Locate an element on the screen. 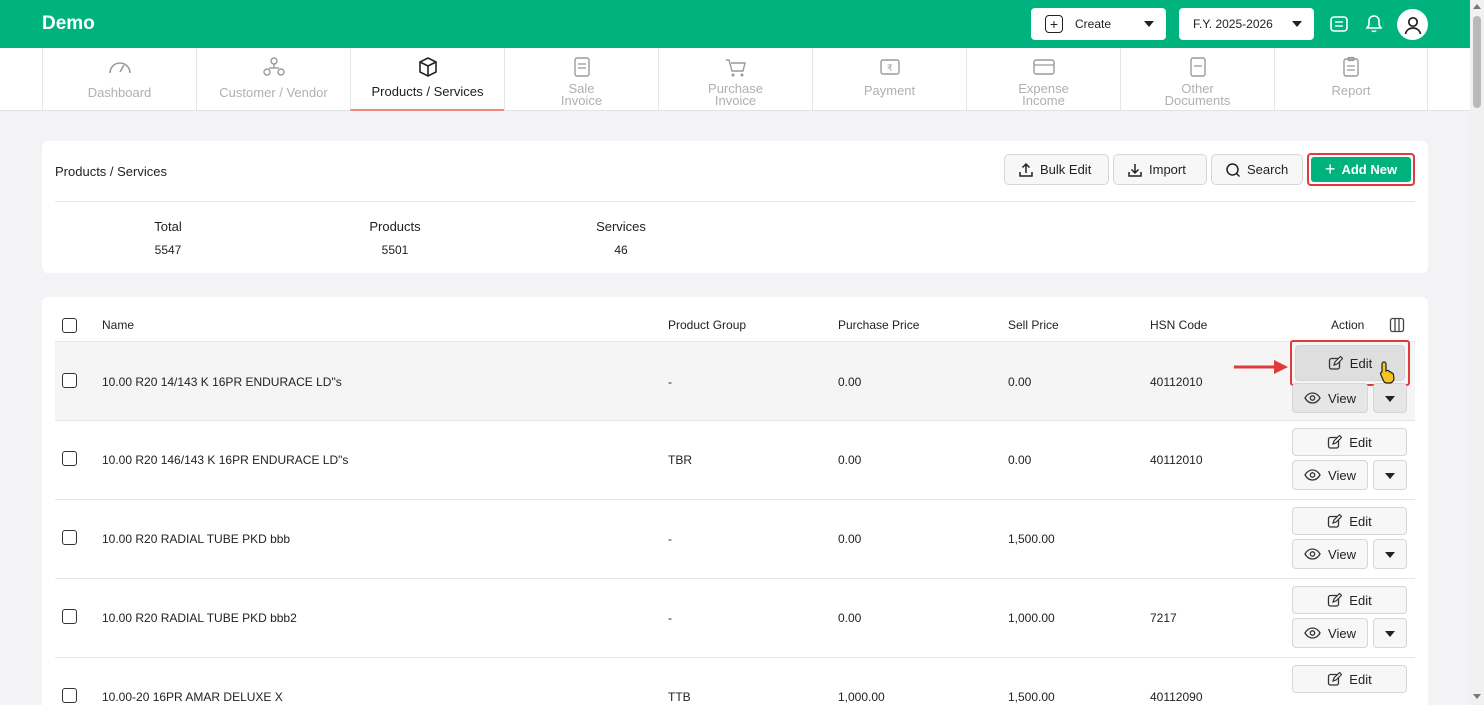 The width and height of the screenshot is (1484, 705). cell-hsn-code: 7217 is located at coordinates (1163, 618).